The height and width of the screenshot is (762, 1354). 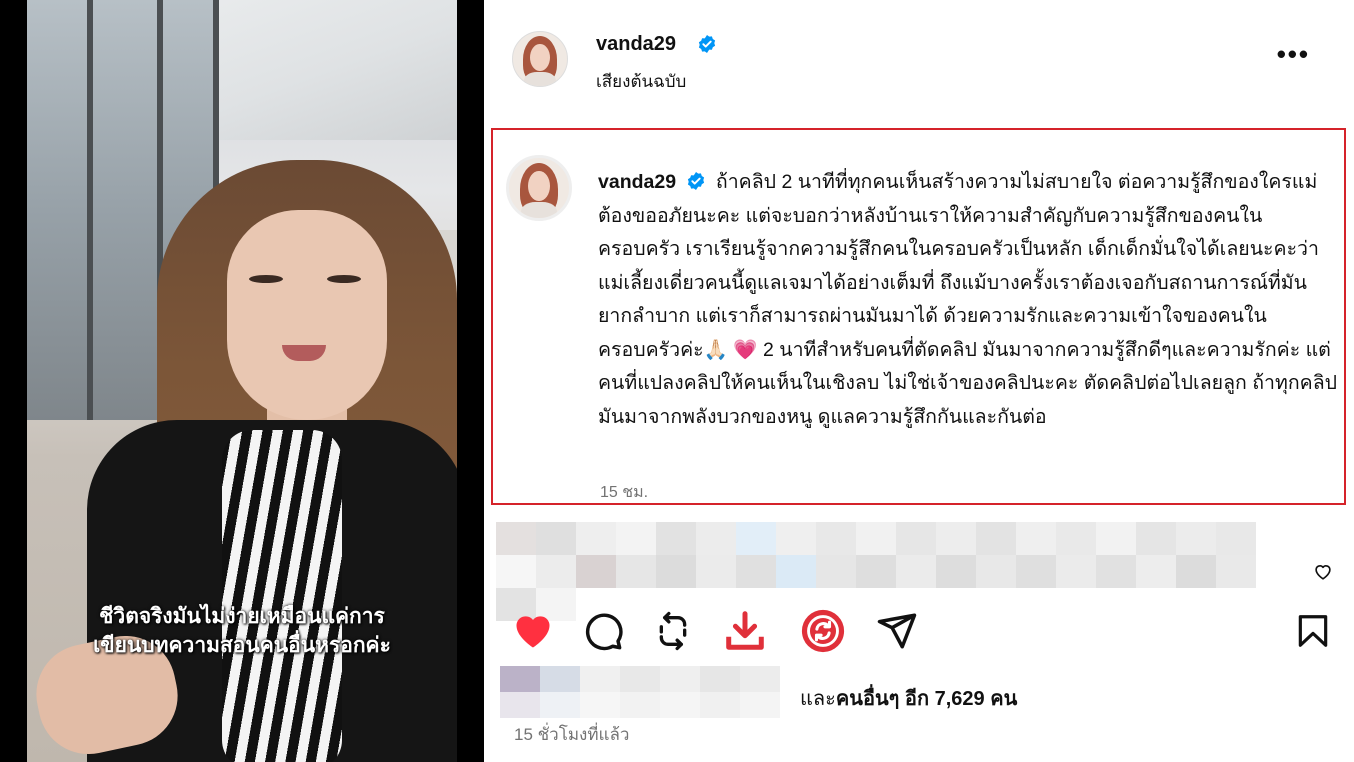 I want to click on comment-like-icon, so click(x=1323, y=571).